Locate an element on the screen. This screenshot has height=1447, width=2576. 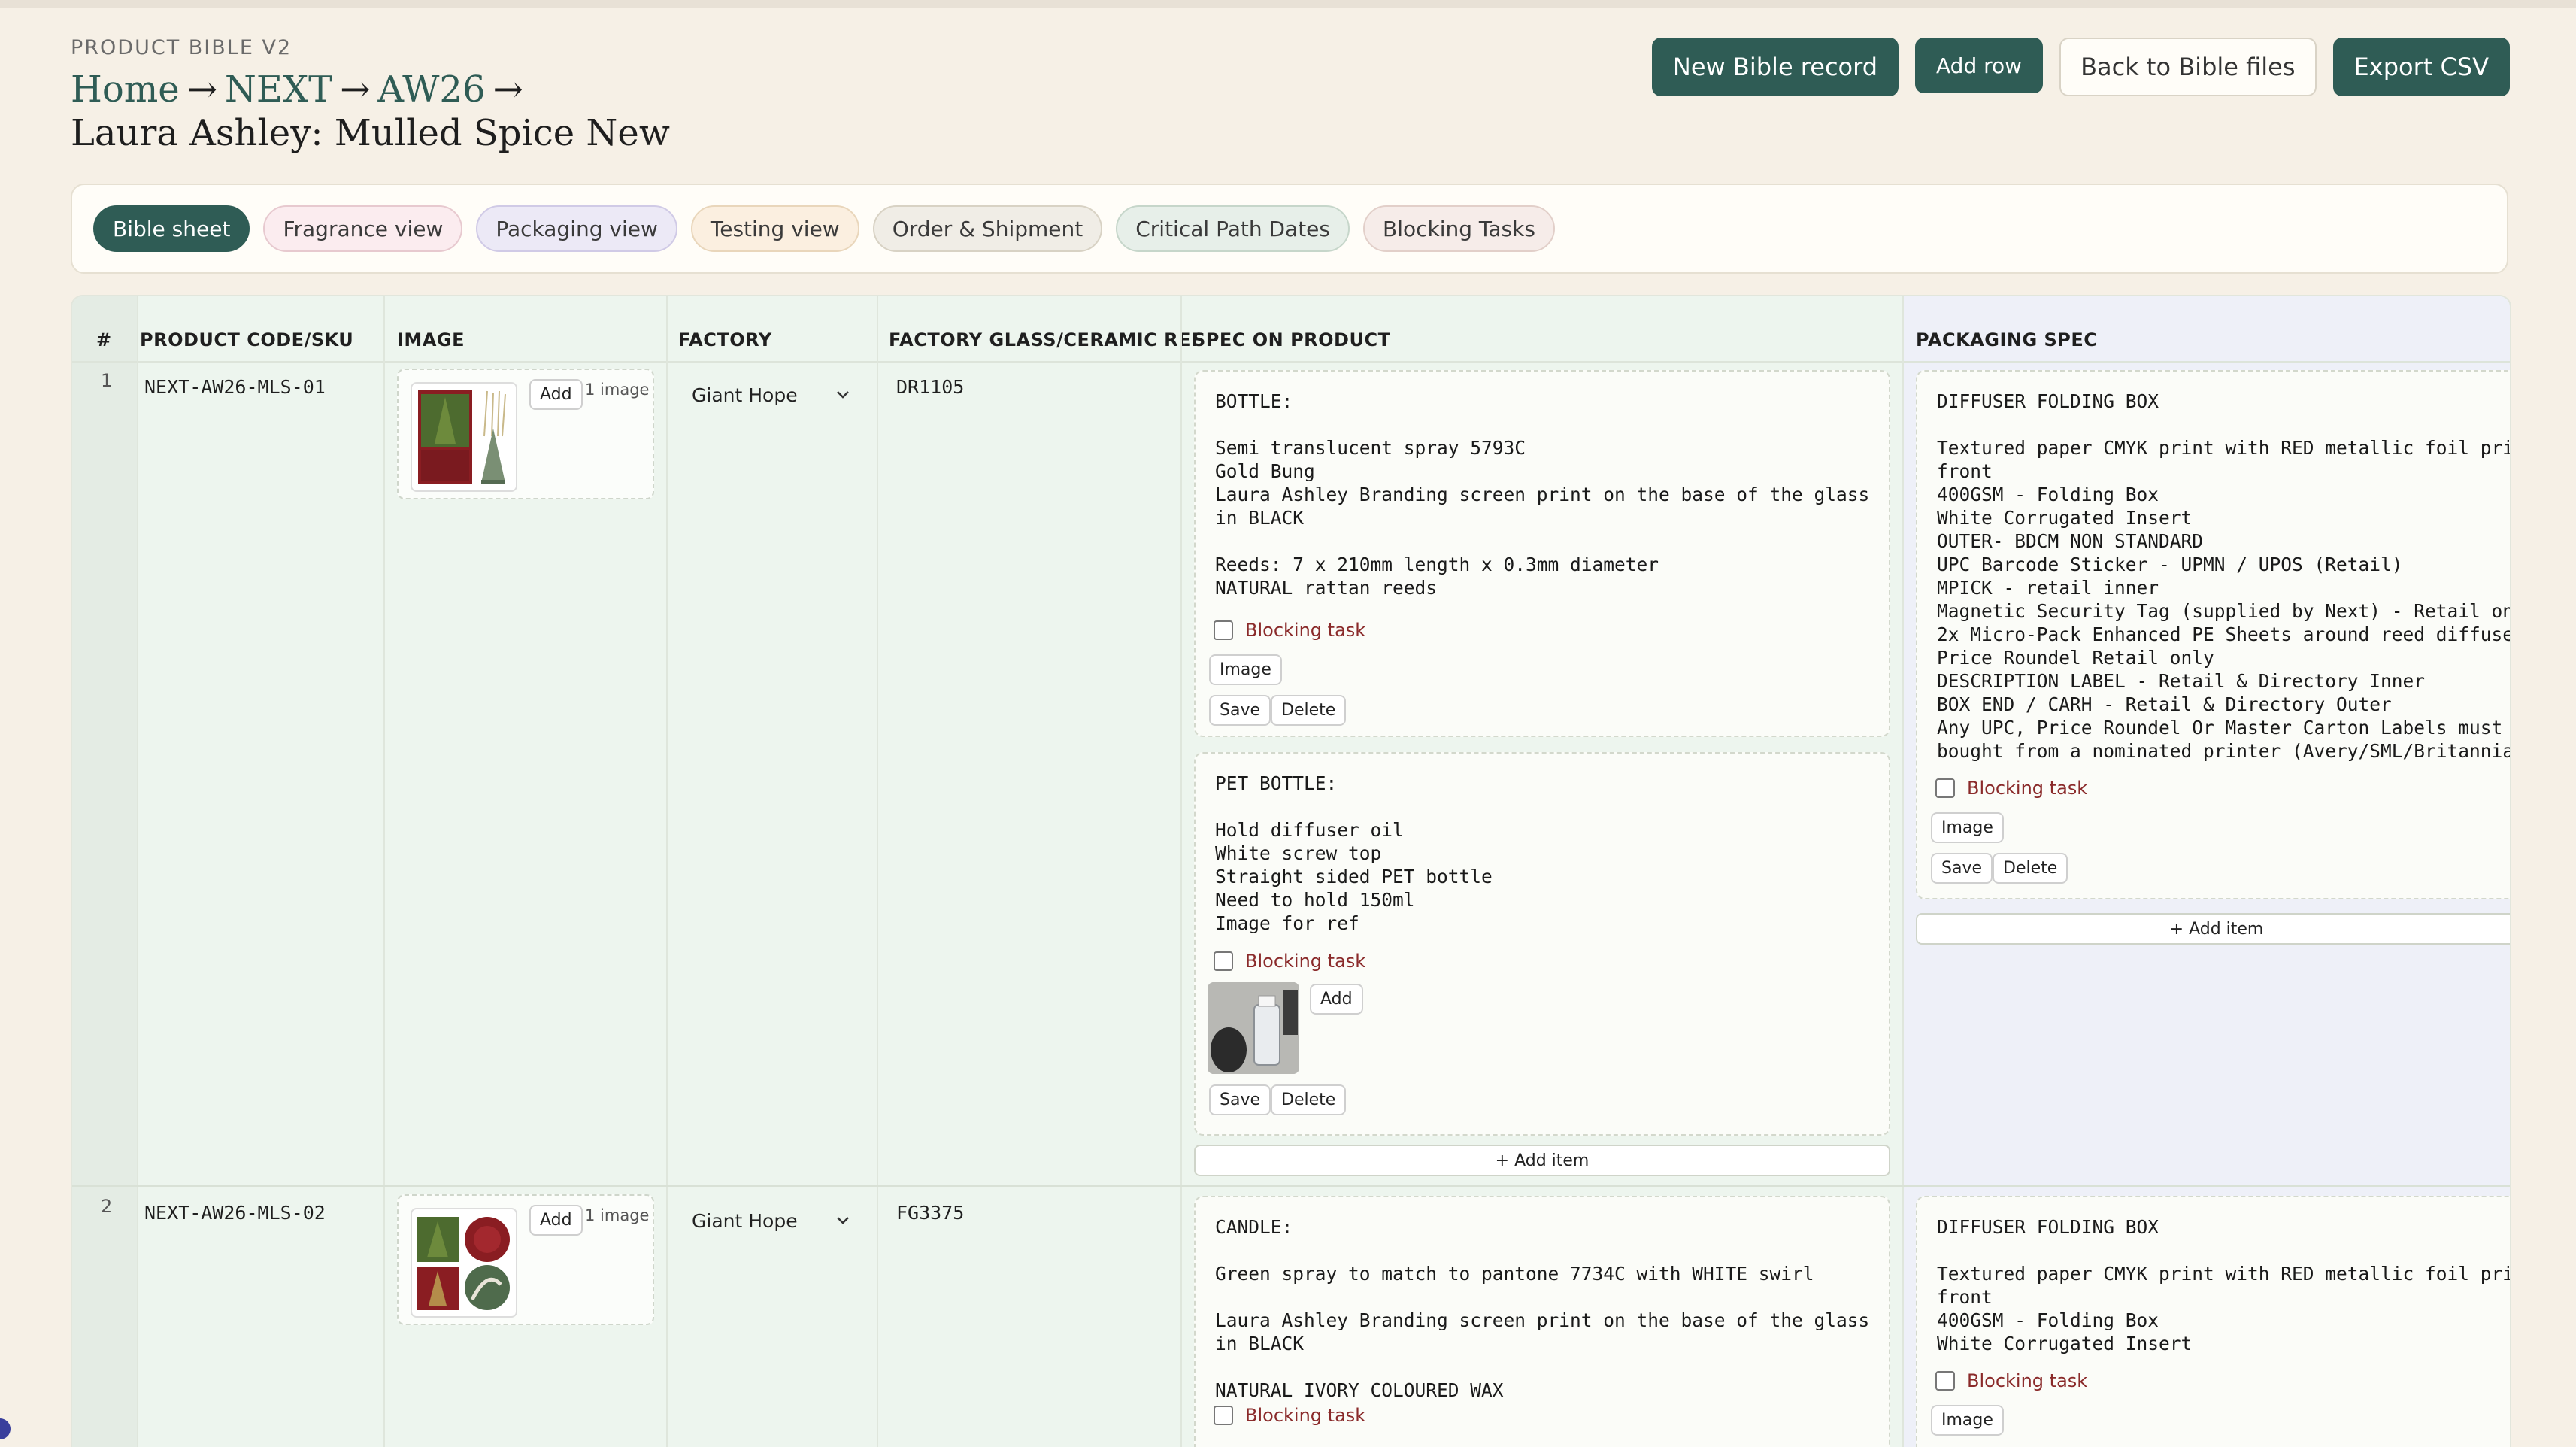
add-row-button: Add row is located at coordinates (1979, 65).